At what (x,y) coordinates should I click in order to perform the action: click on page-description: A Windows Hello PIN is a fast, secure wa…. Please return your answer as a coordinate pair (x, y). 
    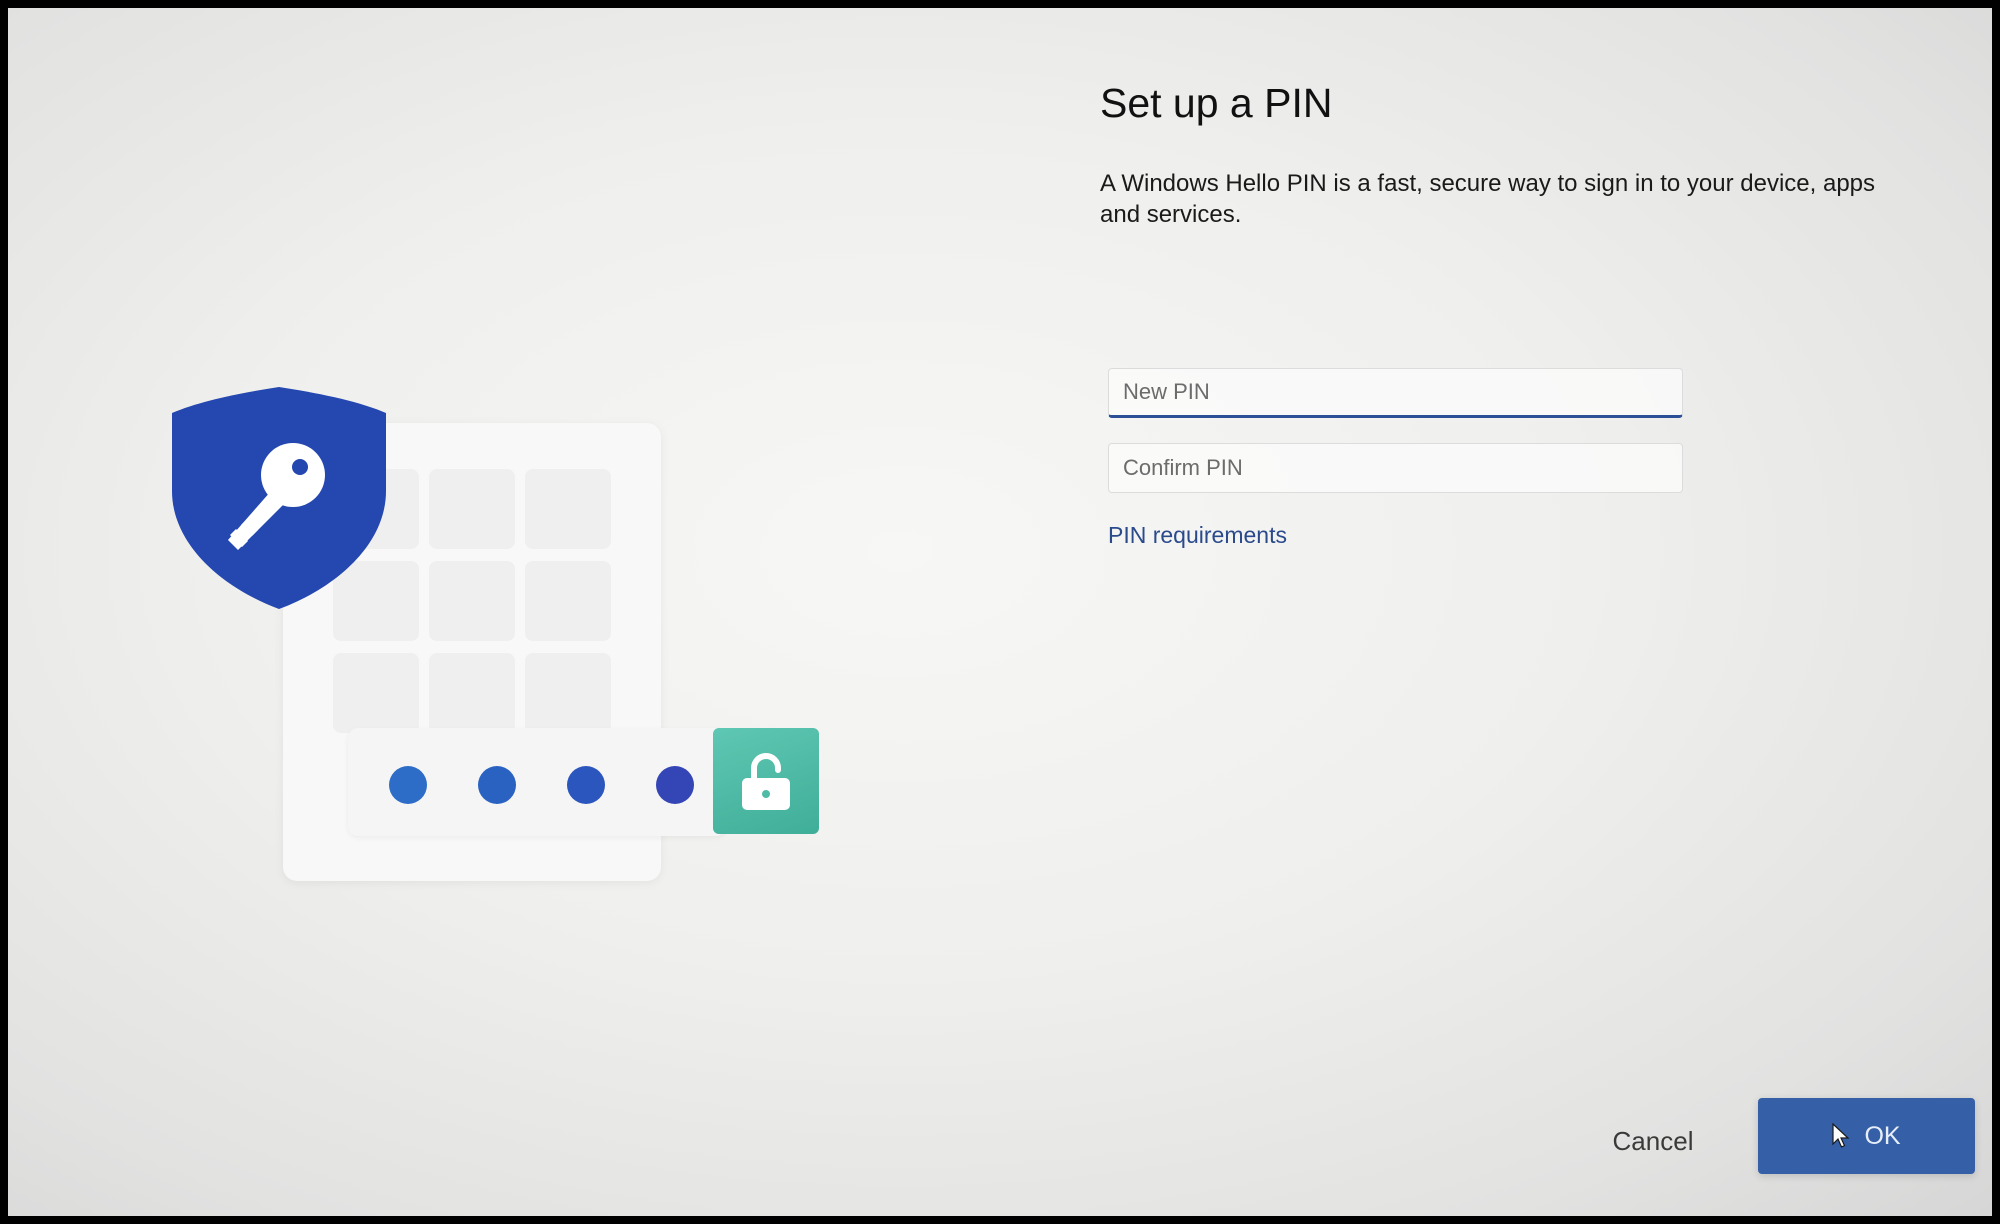
    Looking at the image, I should click on (1488, 199).